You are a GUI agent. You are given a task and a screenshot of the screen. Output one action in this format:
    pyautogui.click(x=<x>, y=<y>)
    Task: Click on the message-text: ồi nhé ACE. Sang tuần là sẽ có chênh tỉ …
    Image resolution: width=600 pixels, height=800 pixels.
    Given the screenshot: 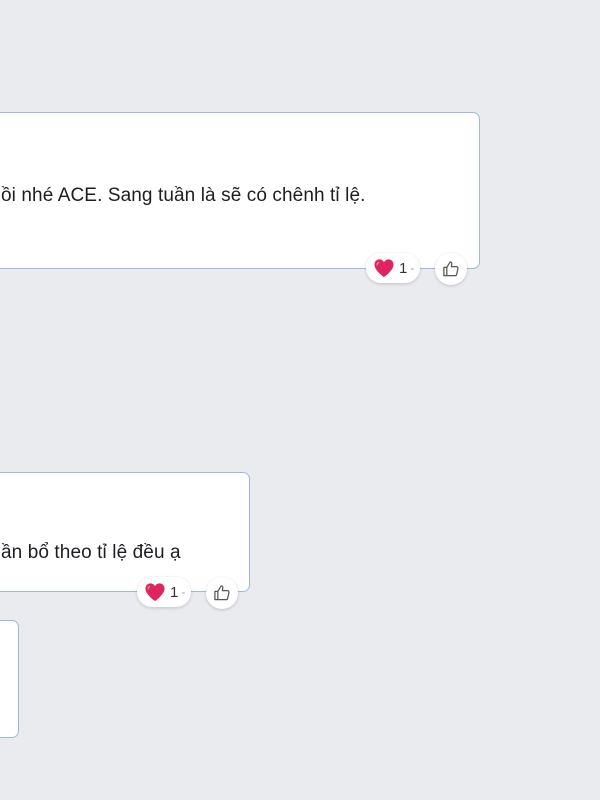 What is the action you would take?
    pyautogui.click(x=183, y=195)
    